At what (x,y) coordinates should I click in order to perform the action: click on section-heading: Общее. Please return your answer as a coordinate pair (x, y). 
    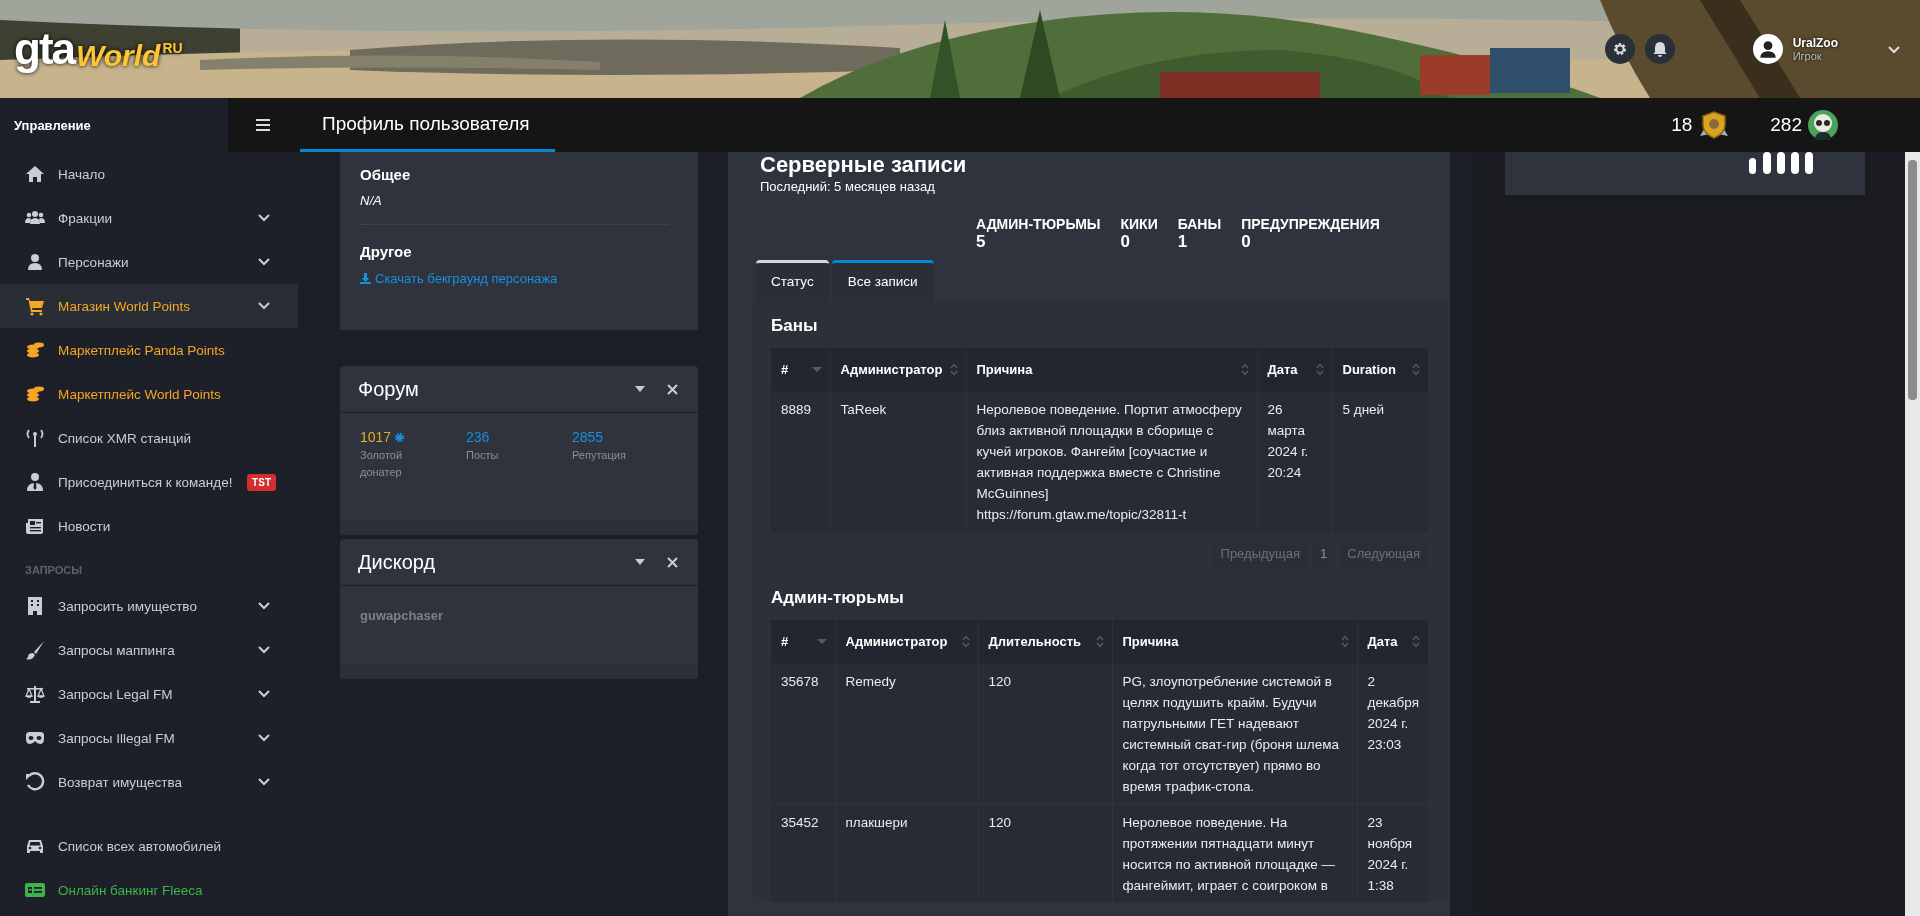
    Looking at the image, I should click on (386, 174).